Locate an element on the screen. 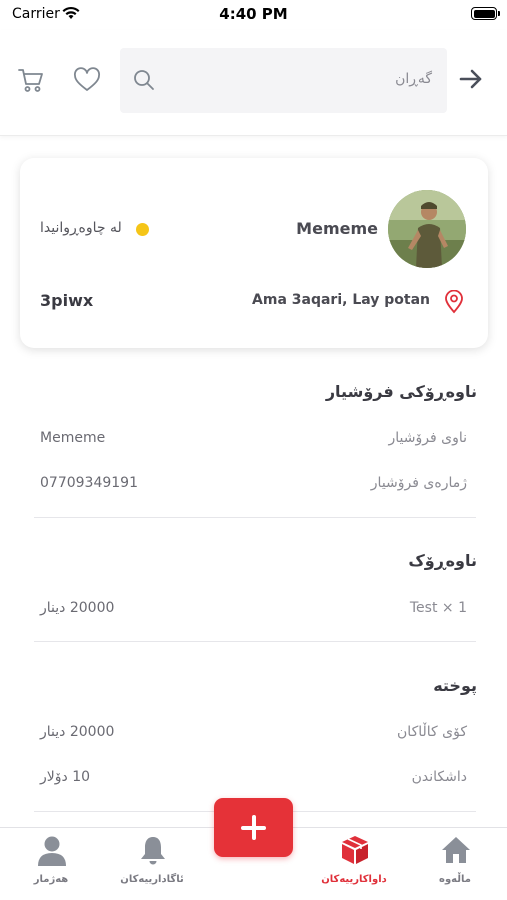 Image resolution: width=507 pixels, height=900 pixels. content-section-title: ناوەڕۆک is located at coordinates (442, 560).